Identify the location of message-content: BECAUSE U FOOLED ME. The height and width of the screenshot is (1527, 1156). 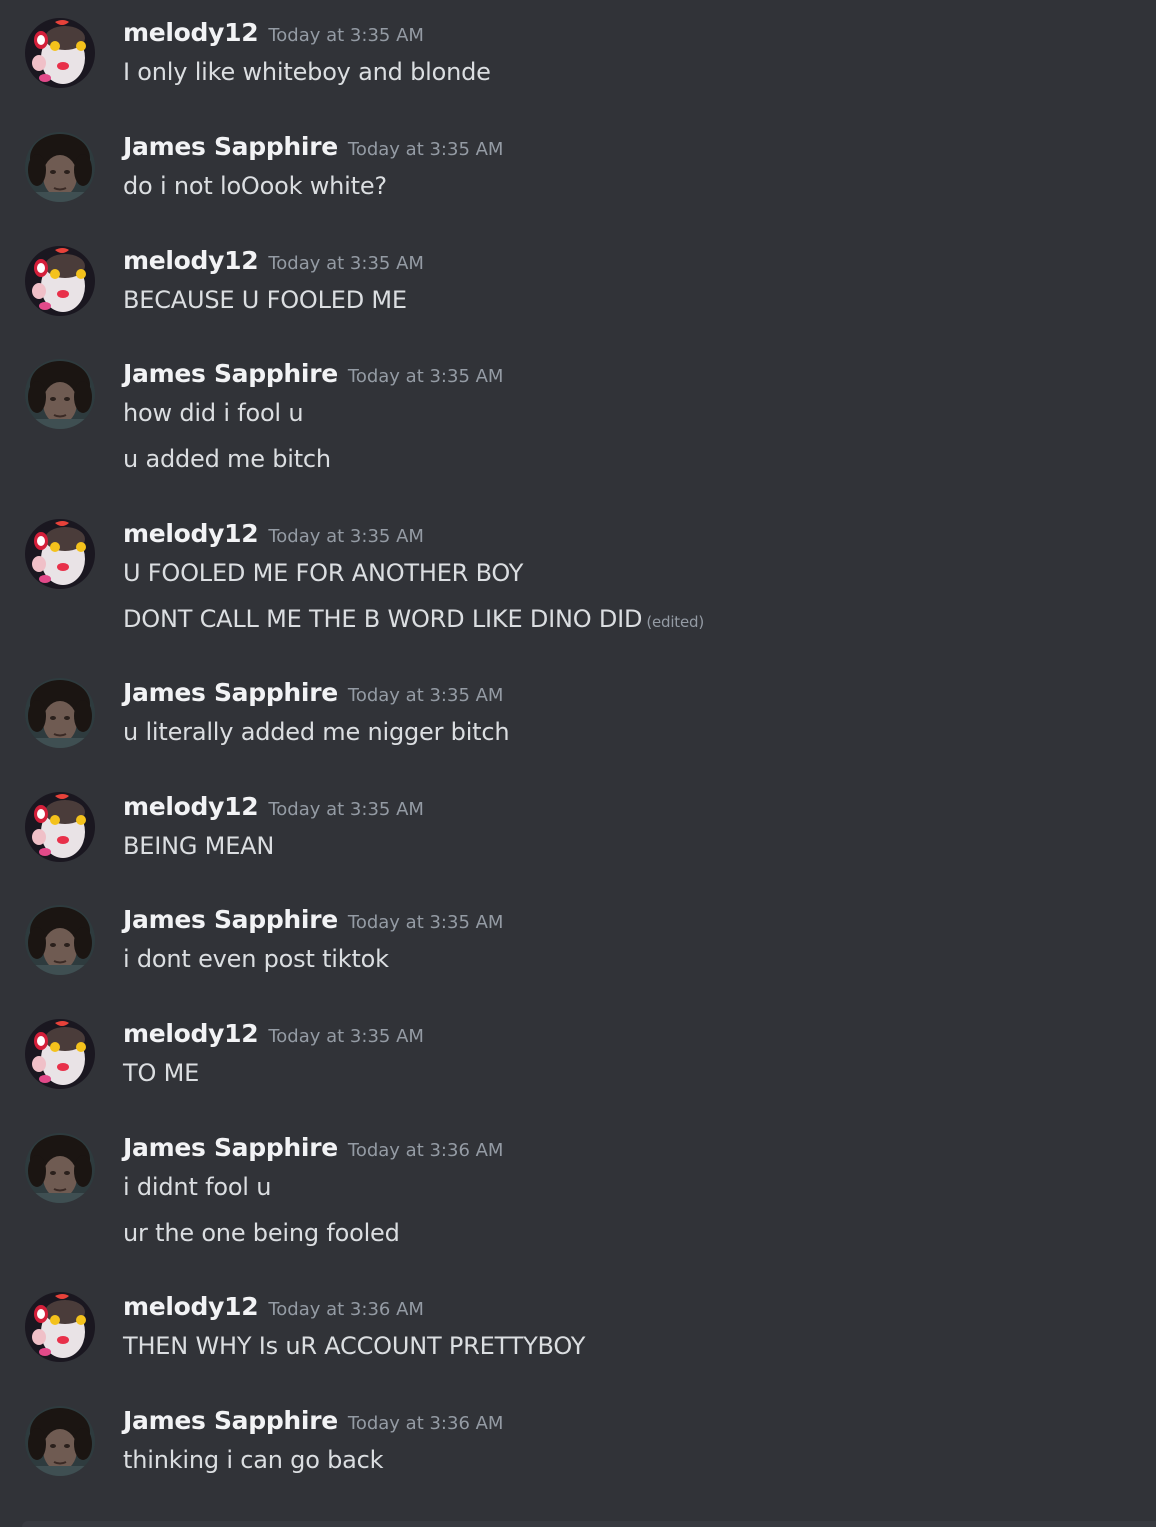
(265, 300).